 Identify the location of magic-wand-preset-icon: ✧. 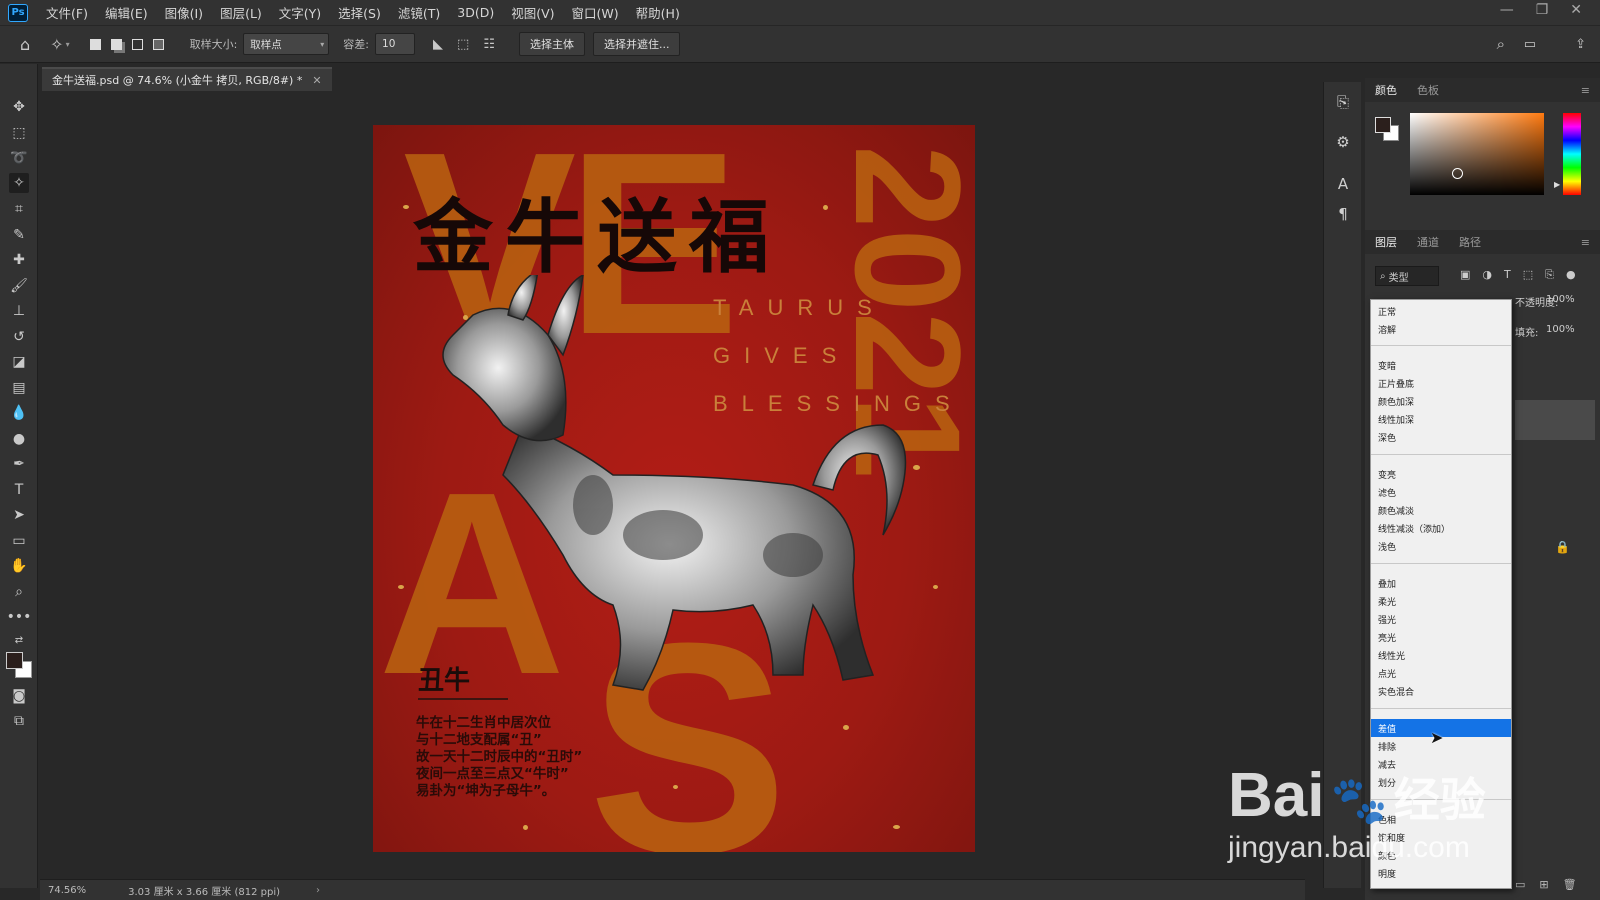
(56, 44).